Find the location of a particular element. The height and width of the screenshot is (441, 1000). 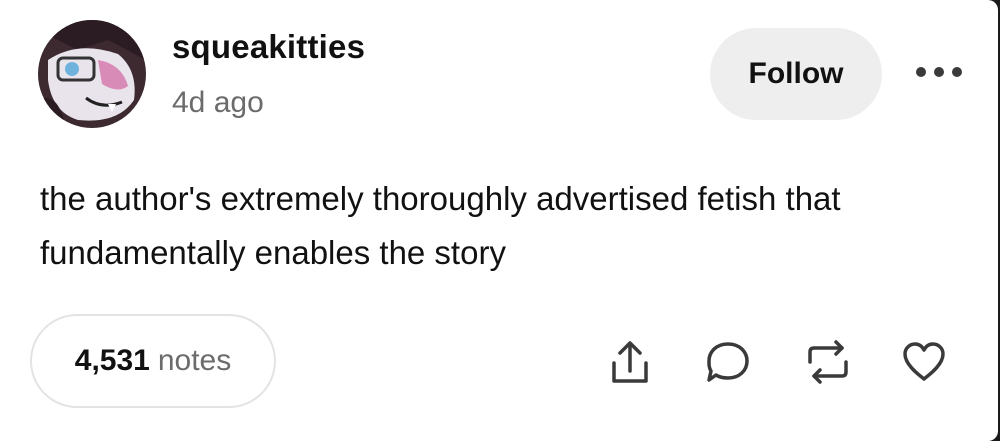

heart-icon is located at coordinates (924, 362).